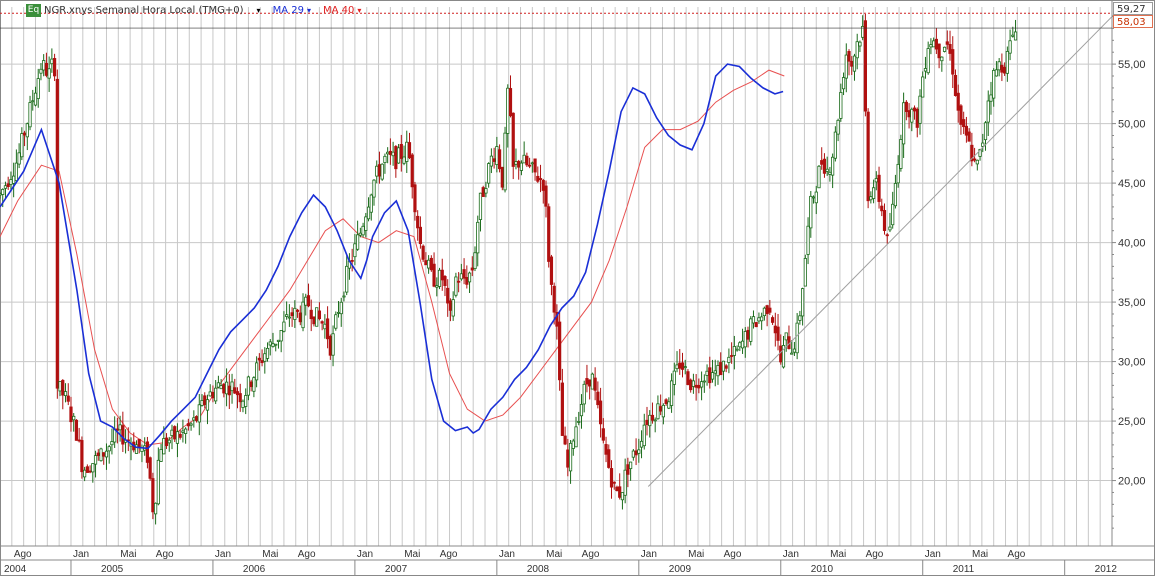 Image resolution: width=1155 pixels, height=576 pixels. Describe the element at coordinates (359, 10) in the screenshot. I see `ma40-caret-icon: ▾` at that location.